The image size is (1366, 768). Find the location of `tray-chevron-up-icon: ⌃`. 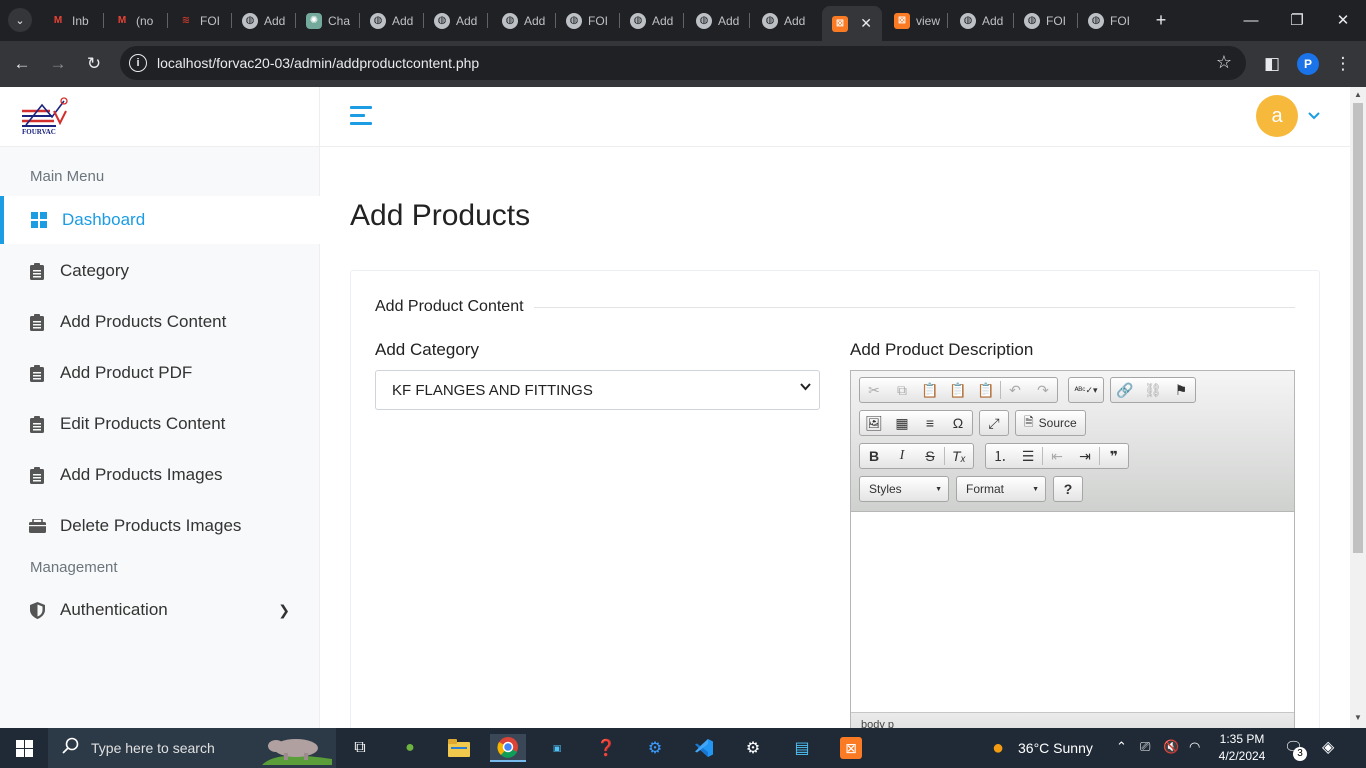

tray-chevron-up-icon: ⌃ is located at coordinates (1121, 747).